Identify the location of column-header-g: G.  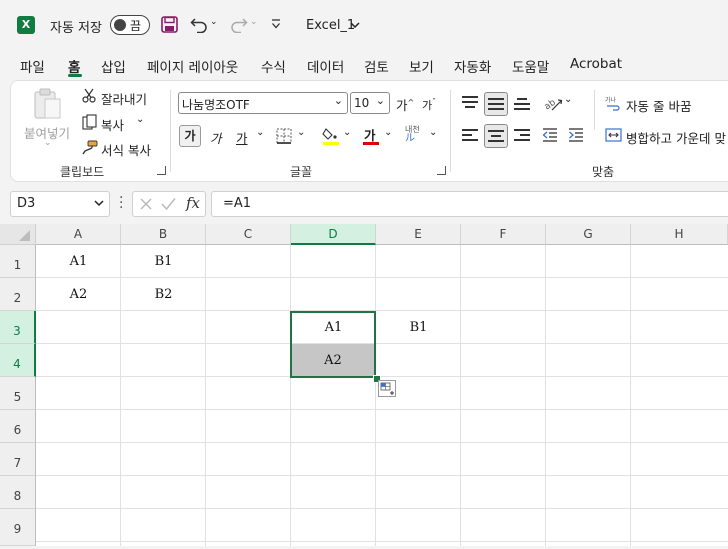
(588, 234).